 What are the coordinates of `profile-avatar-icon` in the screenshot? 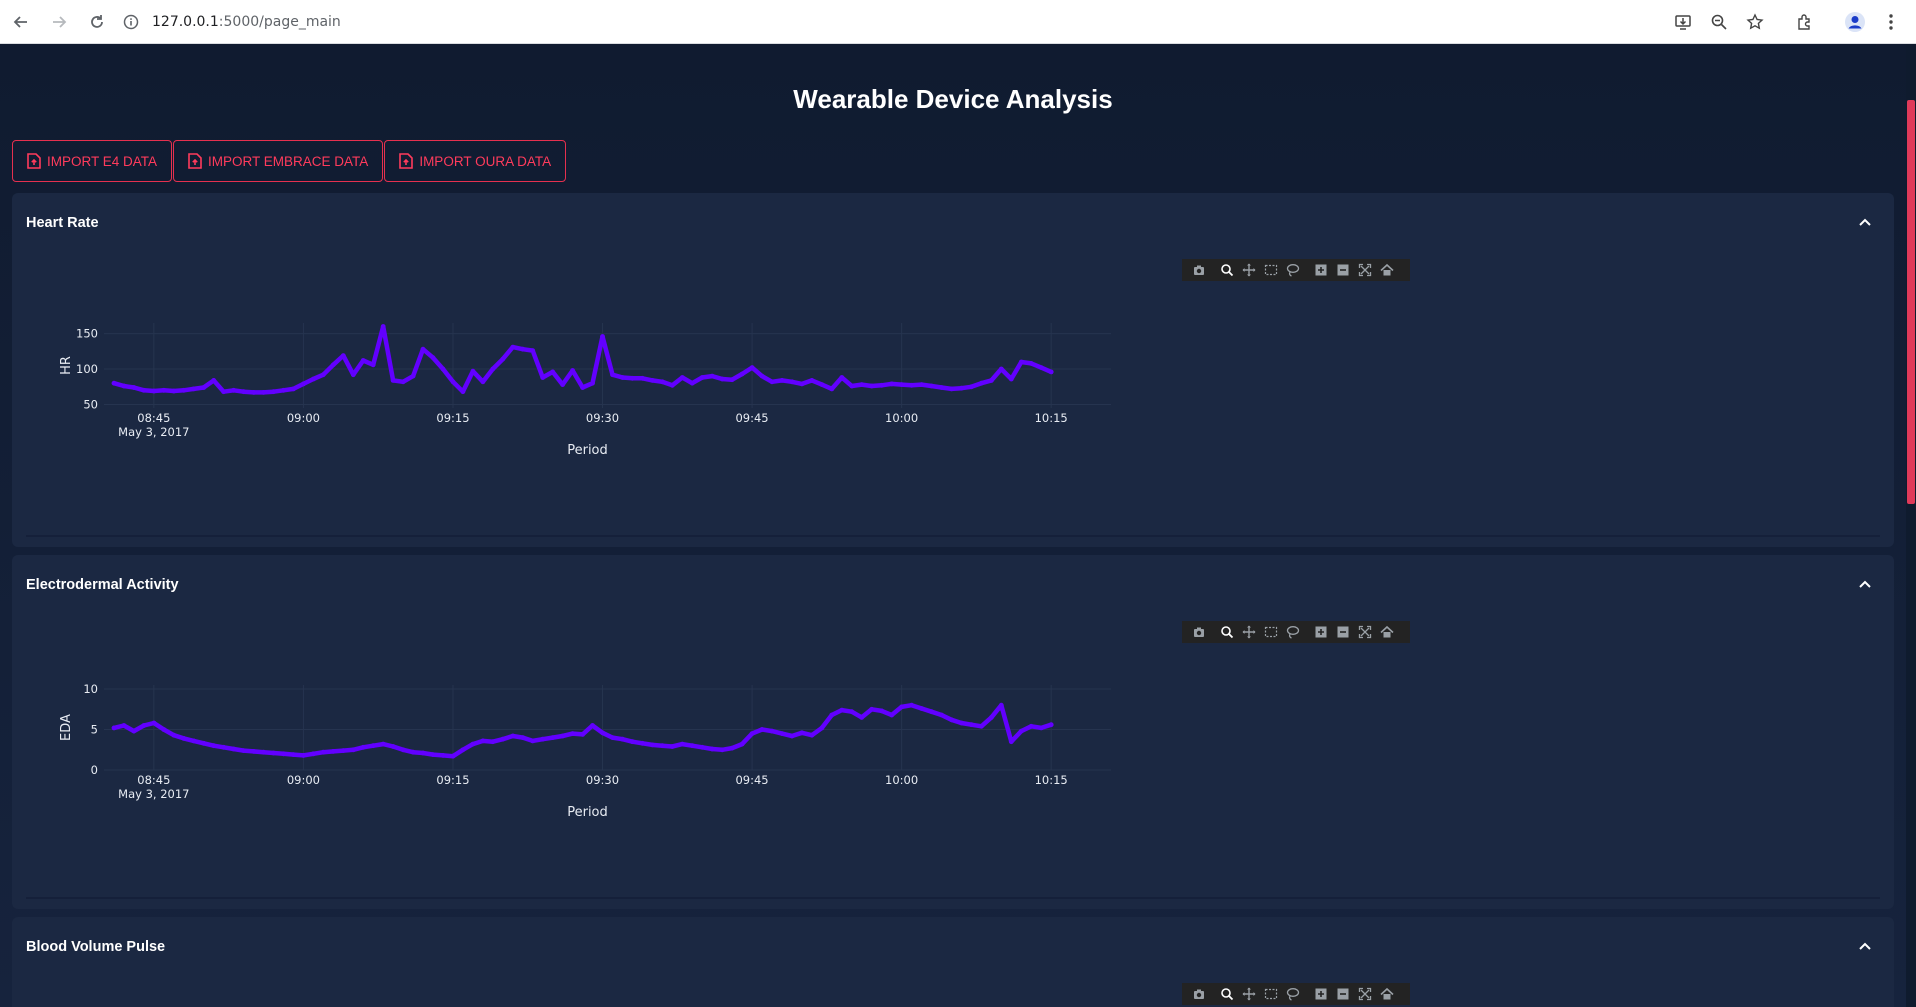 It's located at (1855, 22).